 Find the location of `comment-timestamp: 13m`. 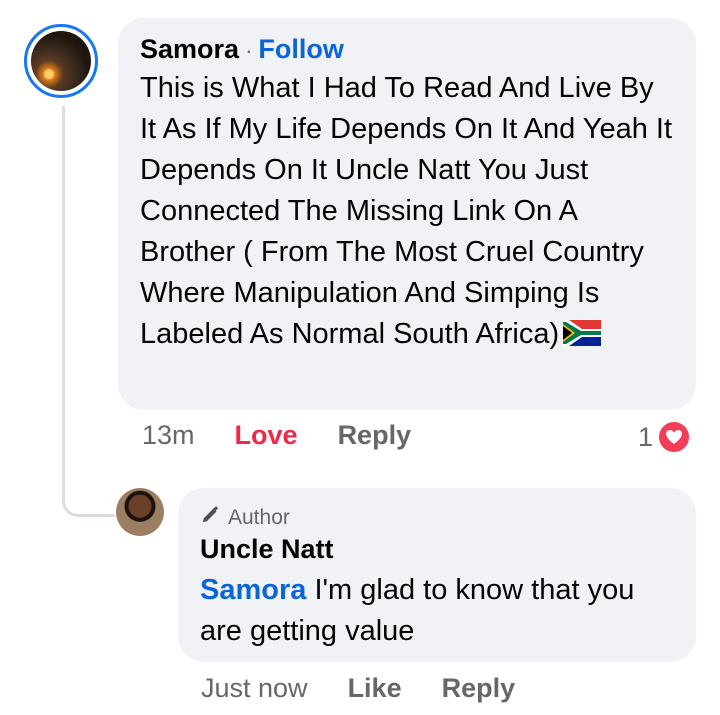

comment-timestamp: 13m is located at coordinates (168, 435).